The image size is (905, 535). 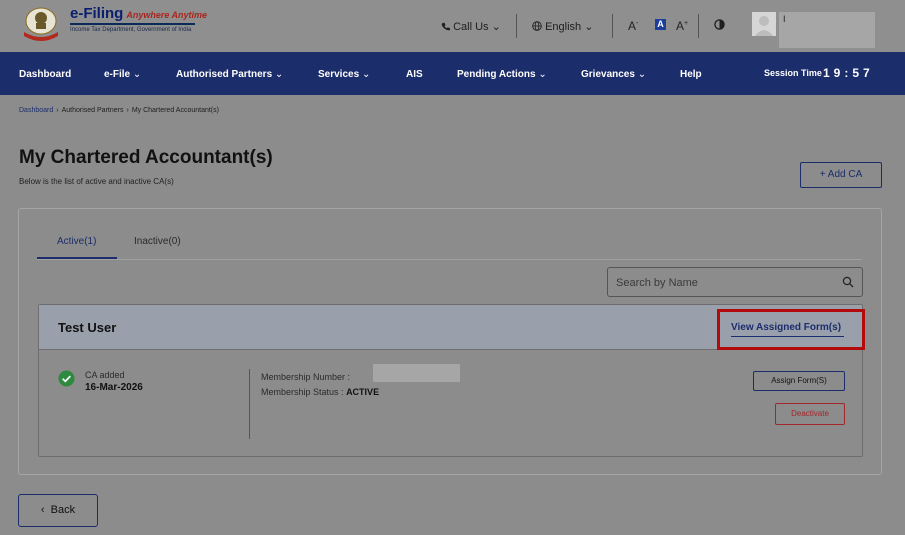 I want to click on add-ca-button: + Add CA, so click(x=841, y=175).